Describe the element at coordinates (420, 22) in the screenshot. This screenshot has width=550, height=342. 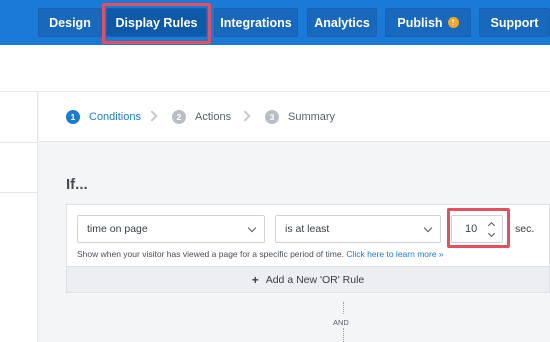
I see `nav-publish-label: Publish` at that location.